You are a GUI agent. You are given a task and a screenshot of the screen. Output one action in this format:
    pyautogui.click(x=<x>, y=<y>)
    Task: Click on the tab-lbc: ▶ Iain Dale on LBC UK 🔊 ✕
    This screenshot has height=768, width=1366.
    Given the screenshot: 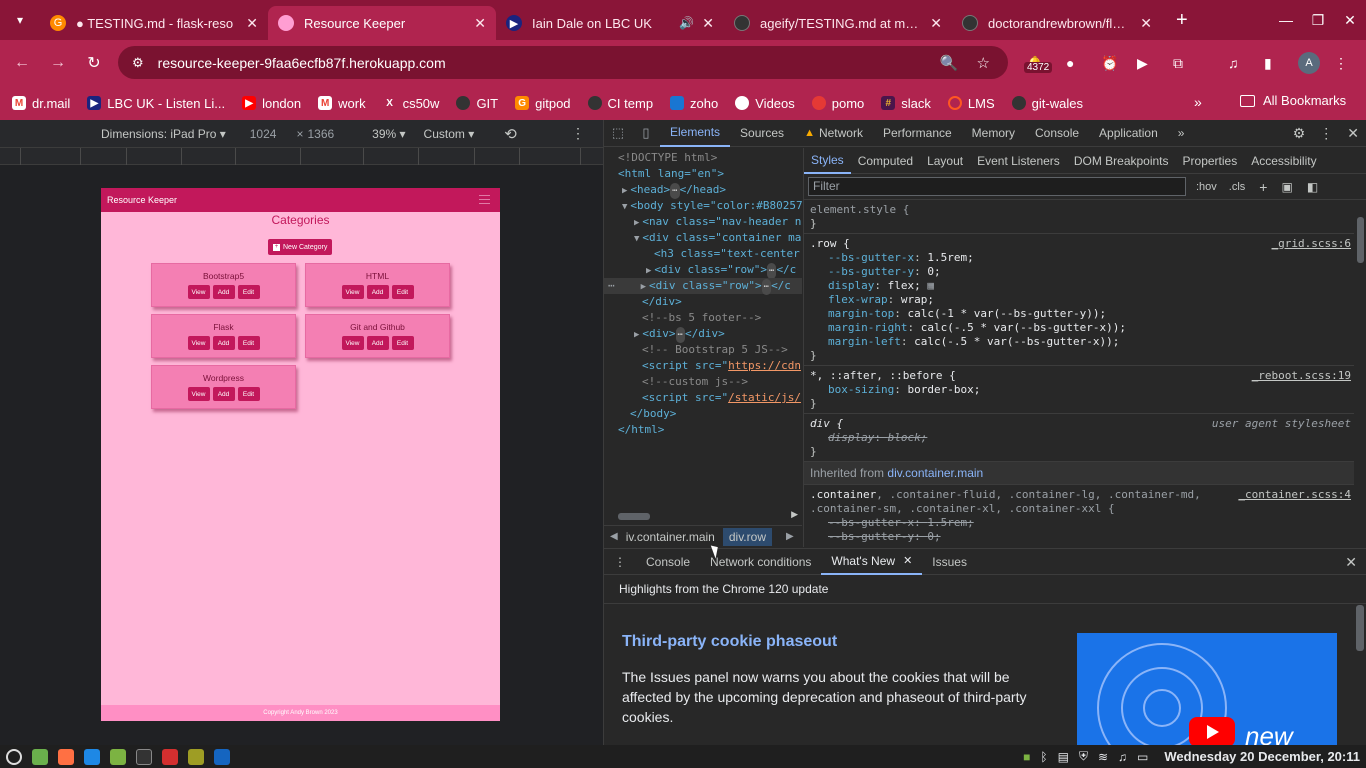 What is the action you would take?
    pyautogui.click(x=610, y=23)
    